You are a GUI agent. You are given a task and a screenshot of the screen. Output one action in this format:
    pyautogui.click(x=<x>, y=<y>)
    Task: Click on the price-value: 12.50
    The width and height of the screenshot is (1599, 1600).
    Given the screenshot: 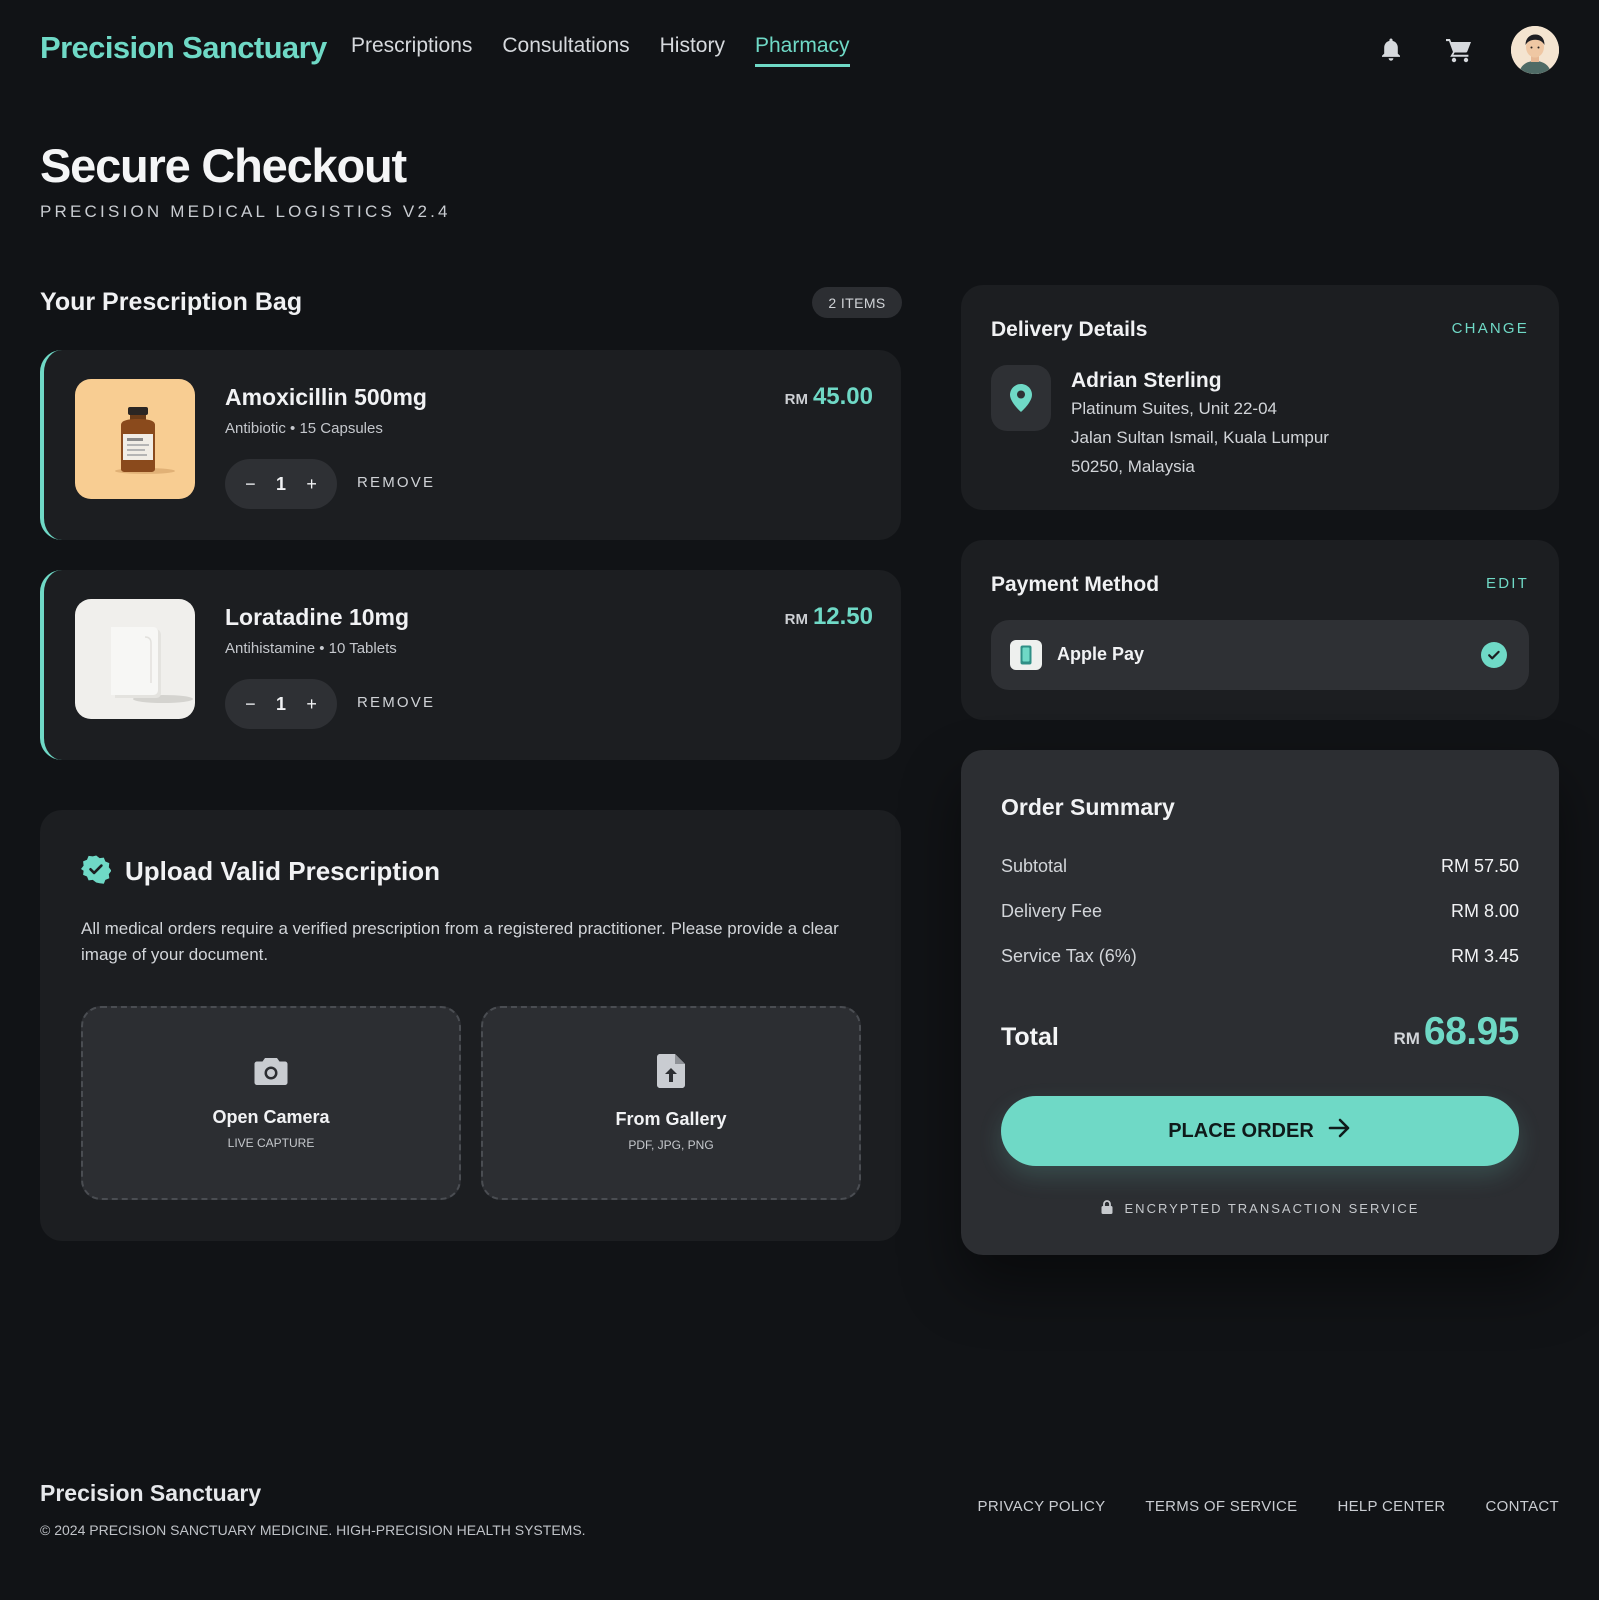 What is the action you would take?
    pyautogui.click(x=842, y=616)
    